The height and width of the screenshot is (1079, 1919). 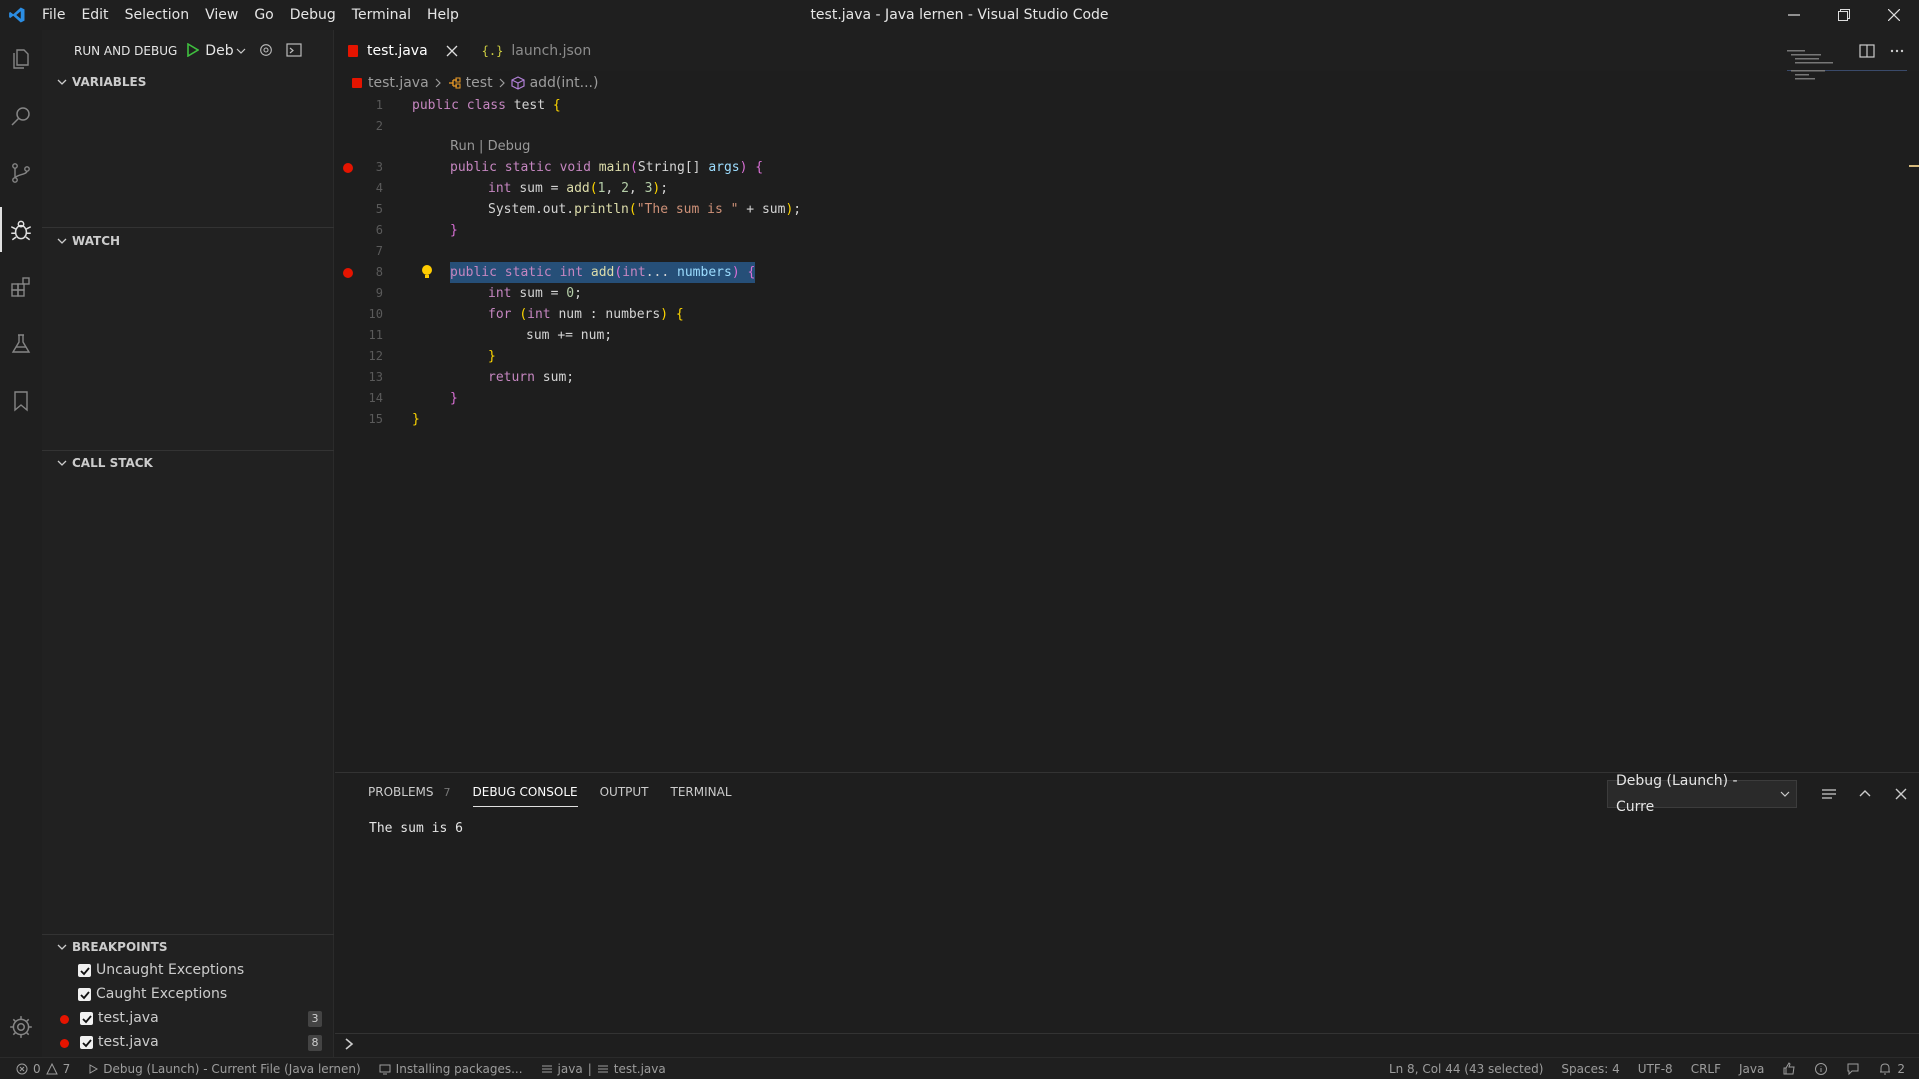 What do you see at coordinates (385, 1069) in the screenshot?
I see `monitor-icon` at bounding box center [385, 1069].